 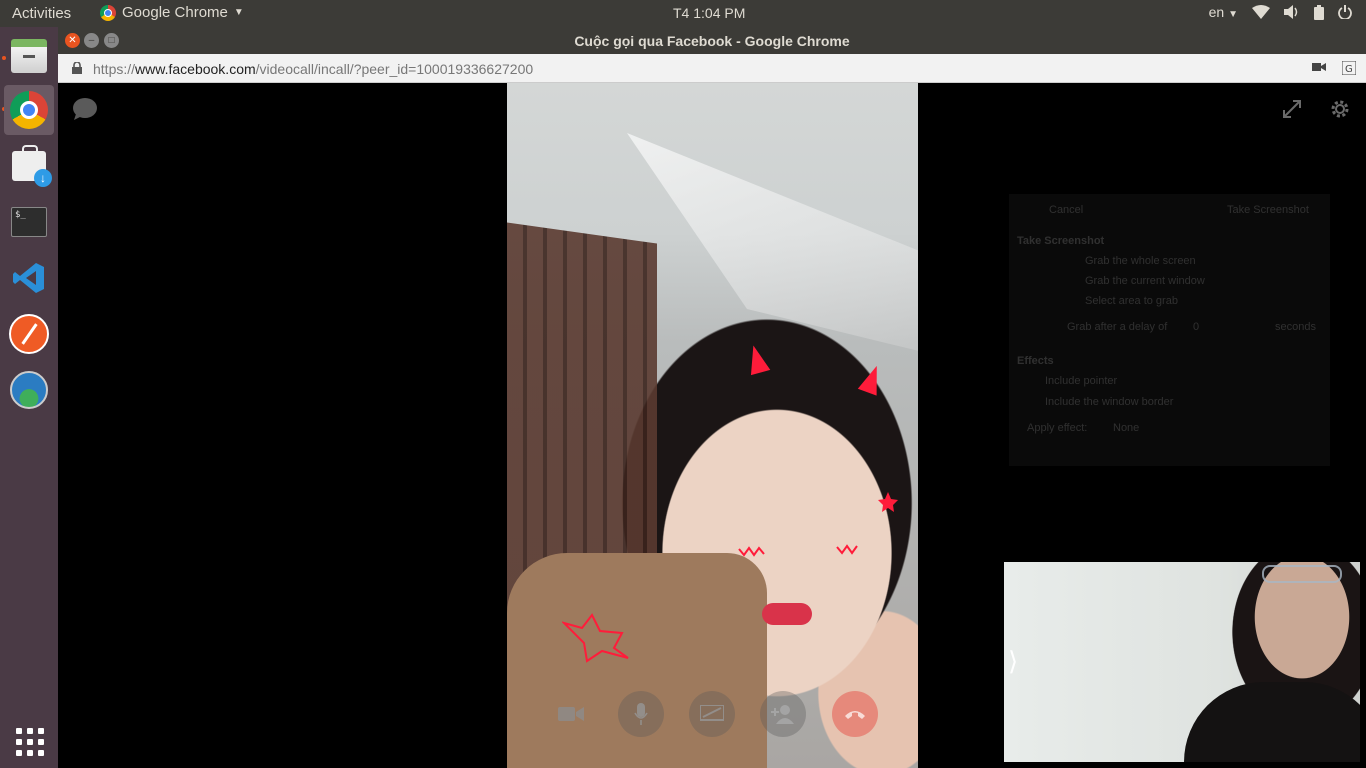 I want to click on bat-wing-effect, so click(x=595, y=638).